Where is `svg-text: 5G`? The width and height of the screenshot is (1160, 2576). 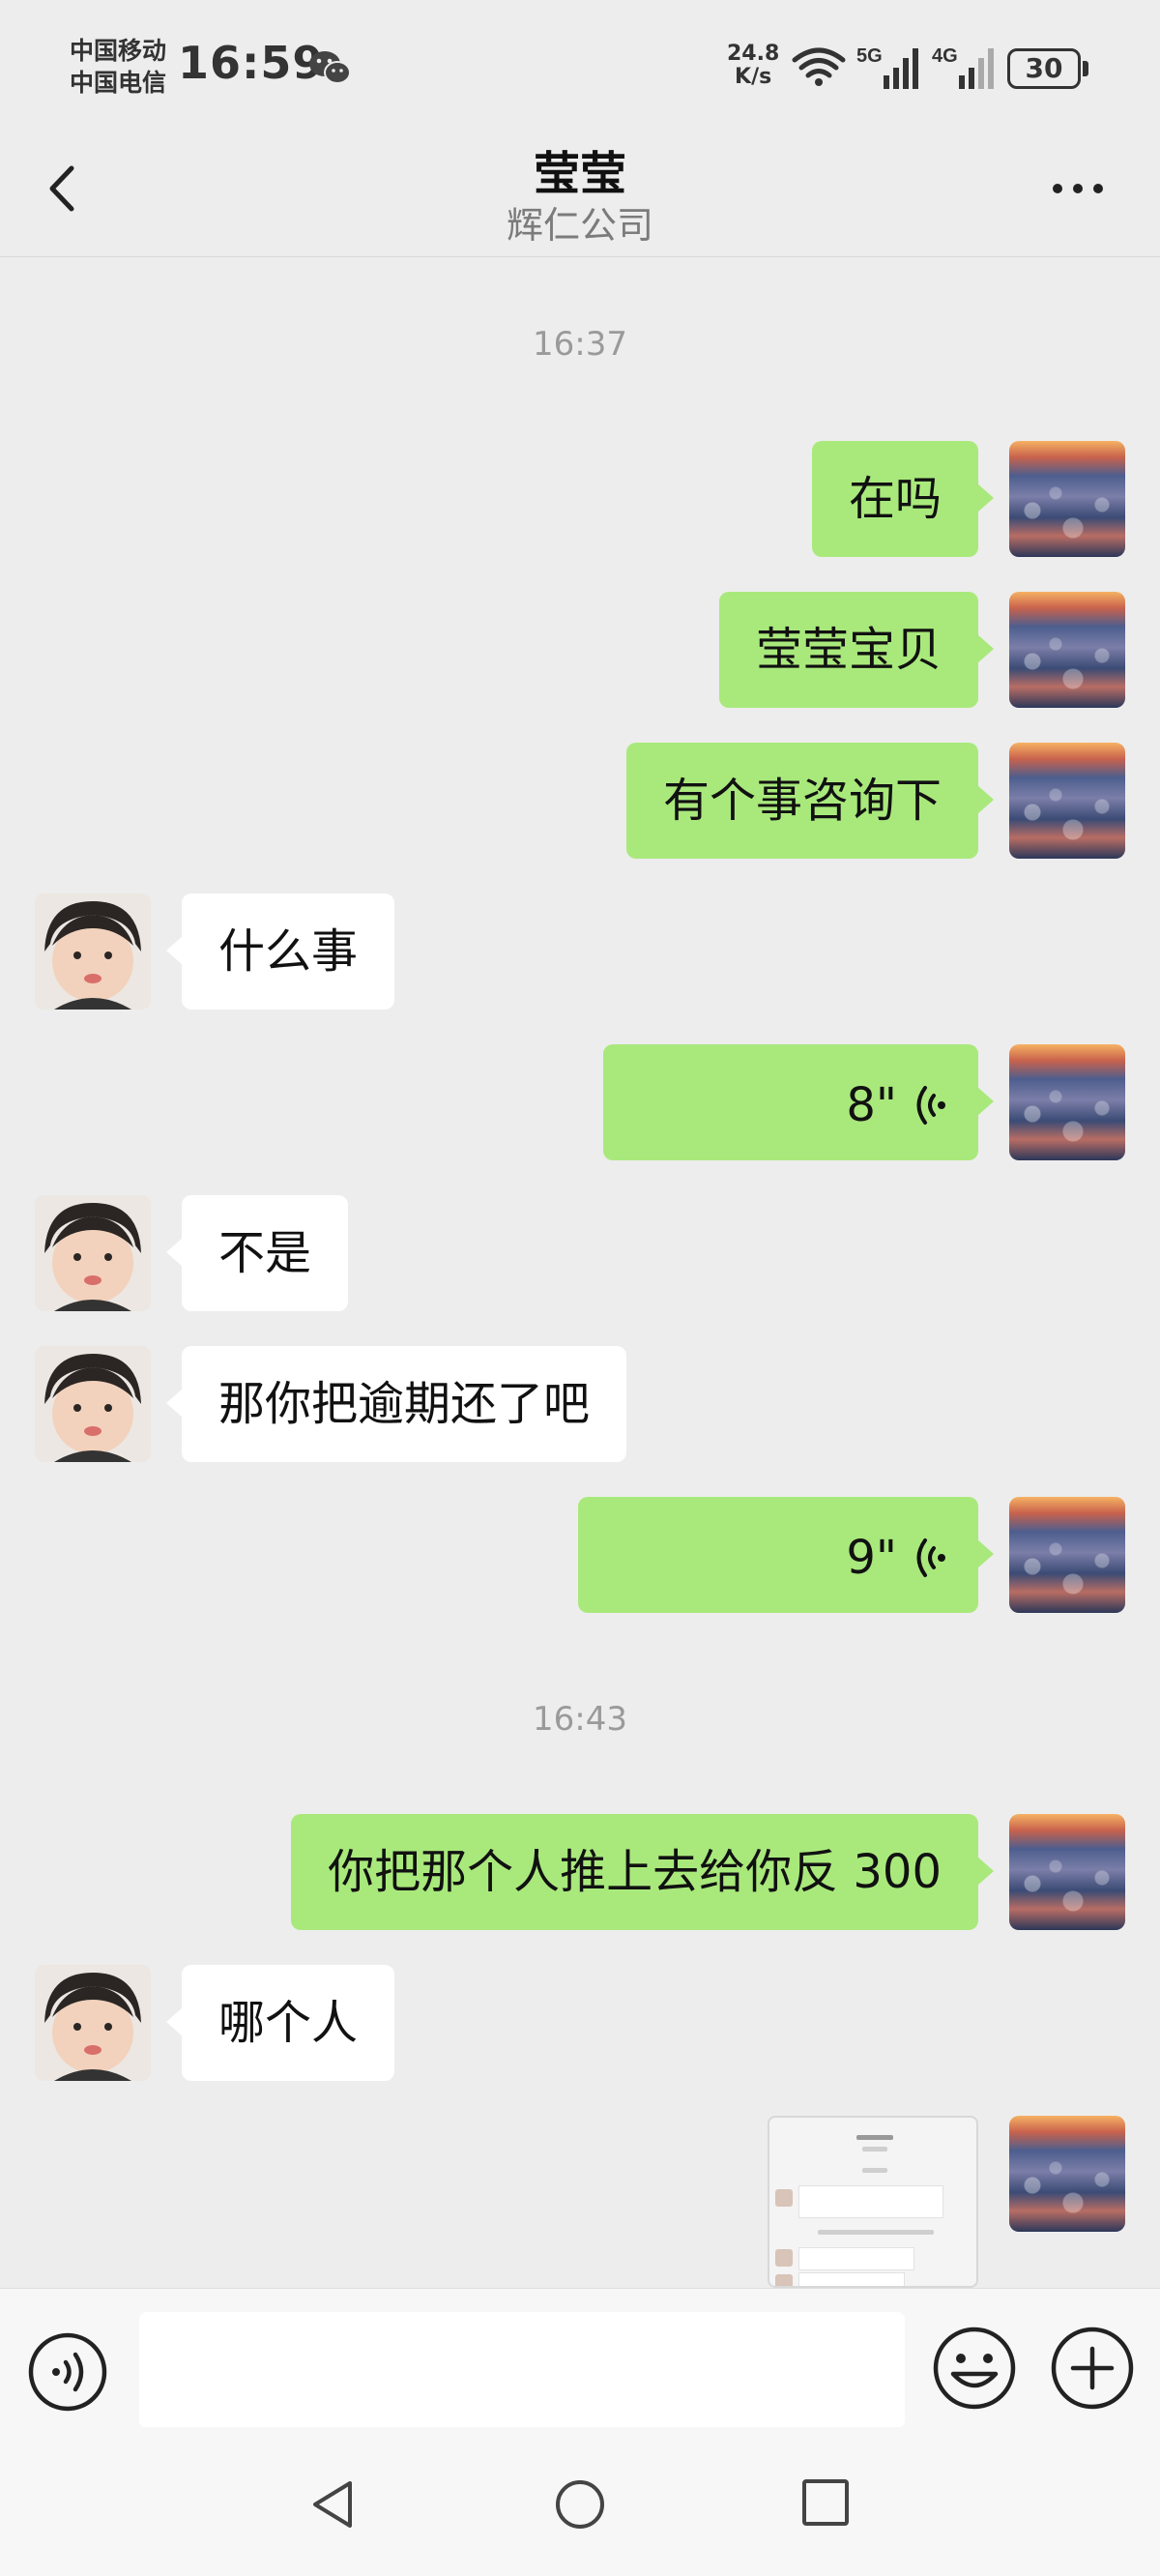 svg-text: 5G is located at coordinates (870, 56).